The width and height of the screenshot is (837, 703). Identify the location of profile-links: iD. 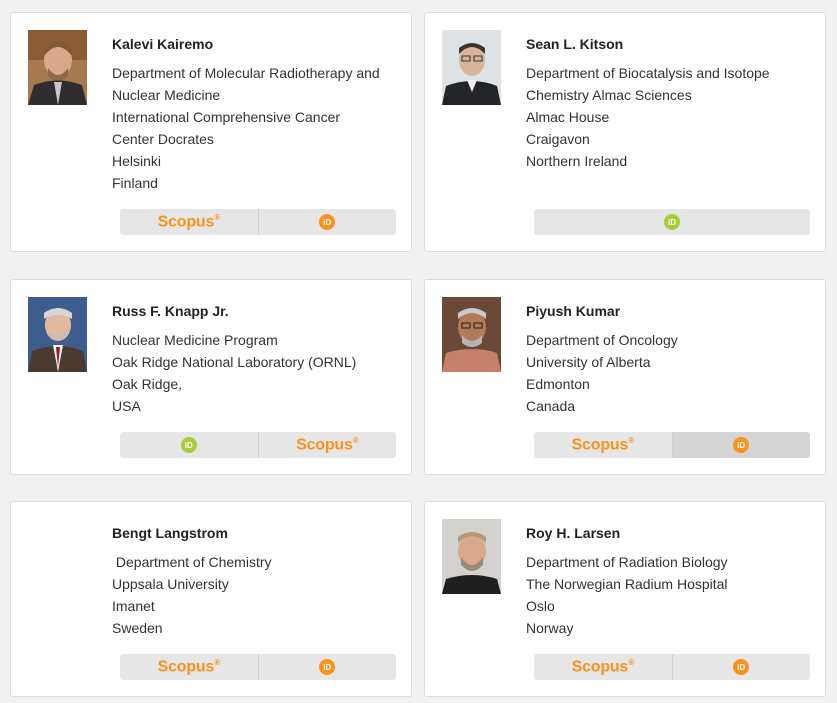
(672, 222).